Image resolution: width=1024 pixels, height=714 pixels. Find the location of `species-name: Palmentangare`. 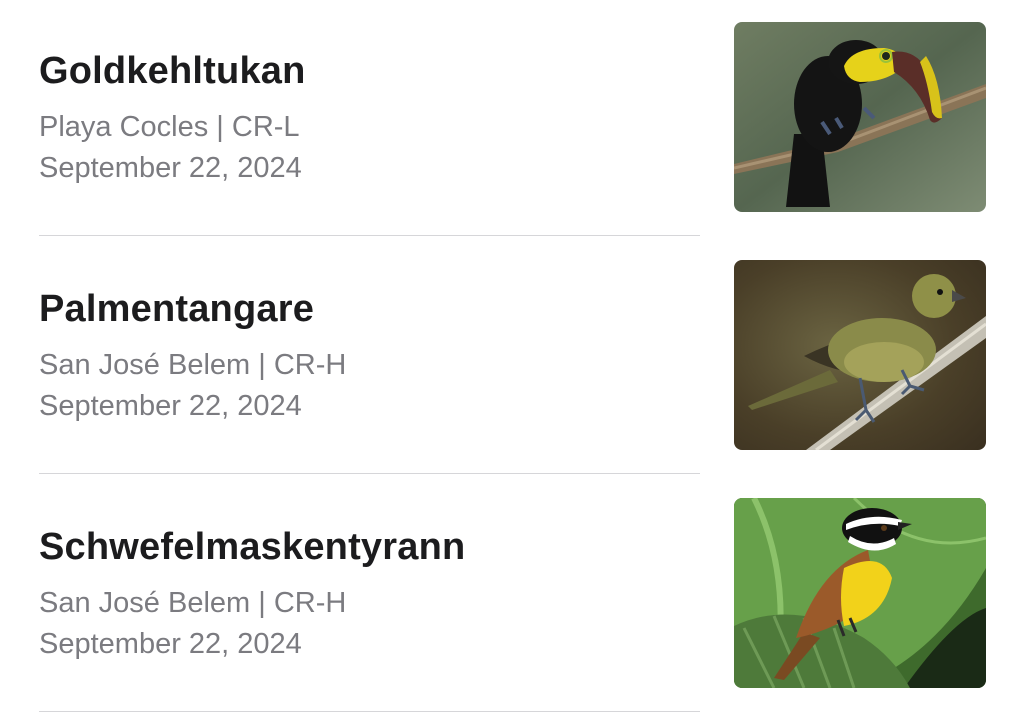

species-name: Palmentangare is located at coordinates (177, 309).